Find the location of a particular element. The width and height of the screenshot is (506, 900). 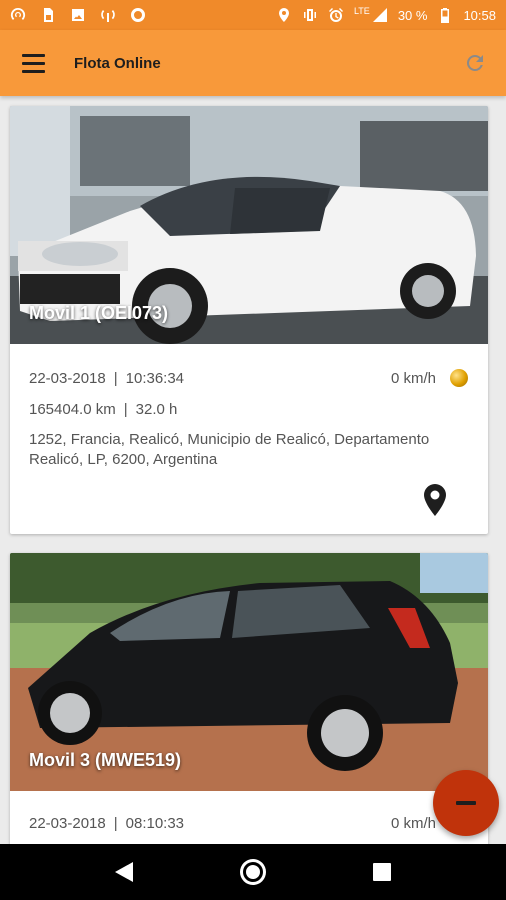

status-indicator-icon is located at coordinates (459, 378).